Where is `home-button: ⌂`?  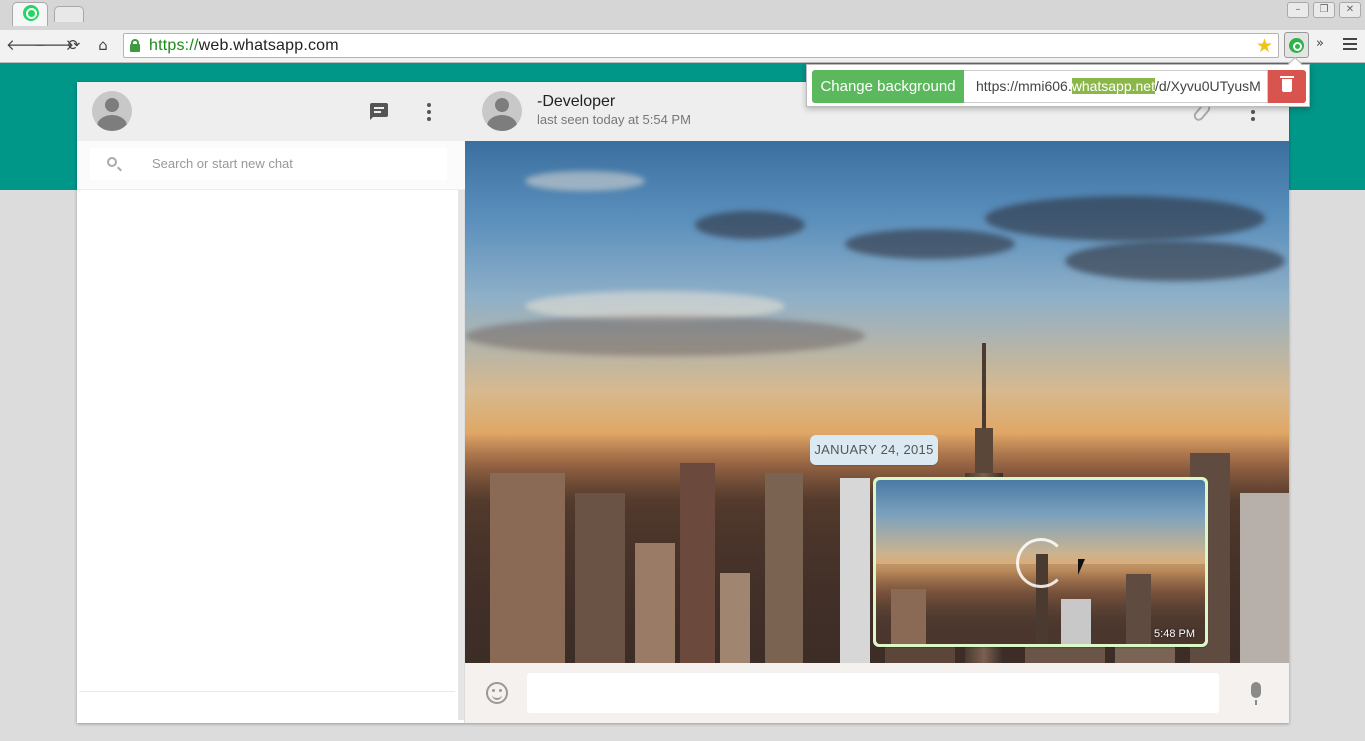 home-button: ⌂ is located at coordinates (103, 45).